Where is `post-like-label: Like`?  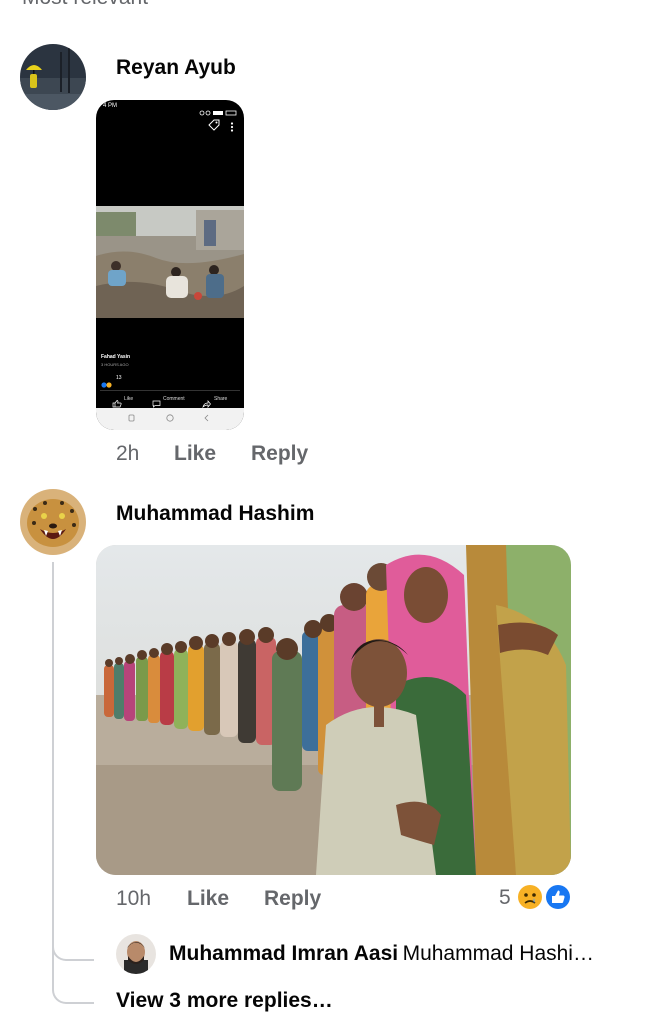 post-like-label: Like is located at coordinates (129, 399).